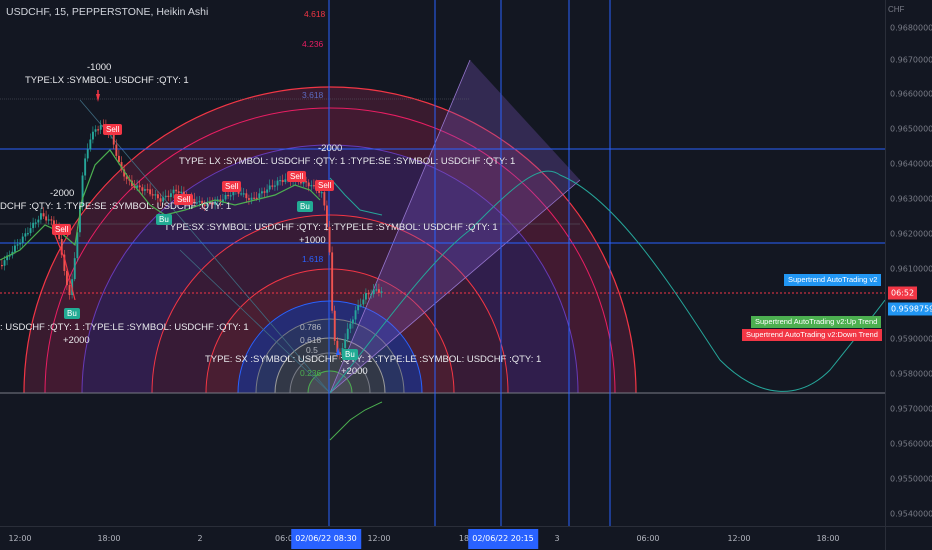 This screenshot has width=932, height=550. Describe the element at coordinates (911, 60) in the screenshot. I see `price-tick: 0.9670000` at that location.